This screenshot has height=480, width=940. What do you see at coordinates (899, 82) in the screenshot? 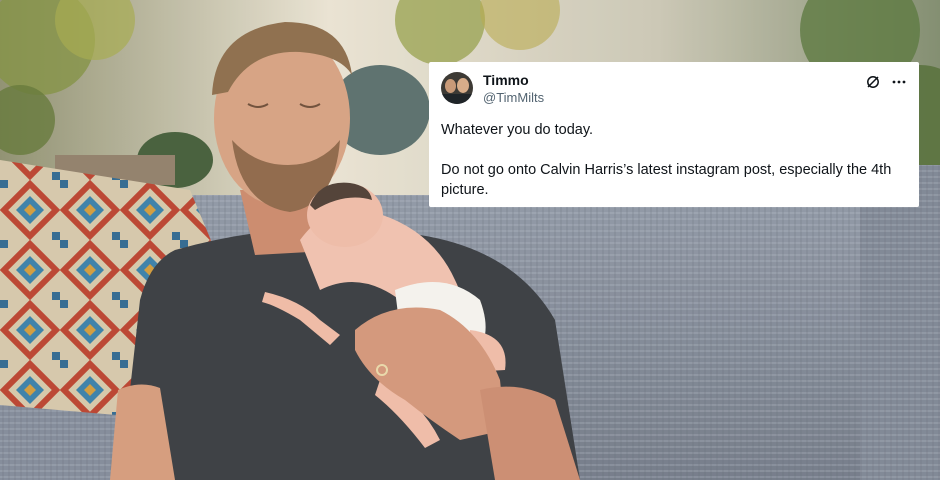
I see `more-icon` at bounding box center [899, 82].